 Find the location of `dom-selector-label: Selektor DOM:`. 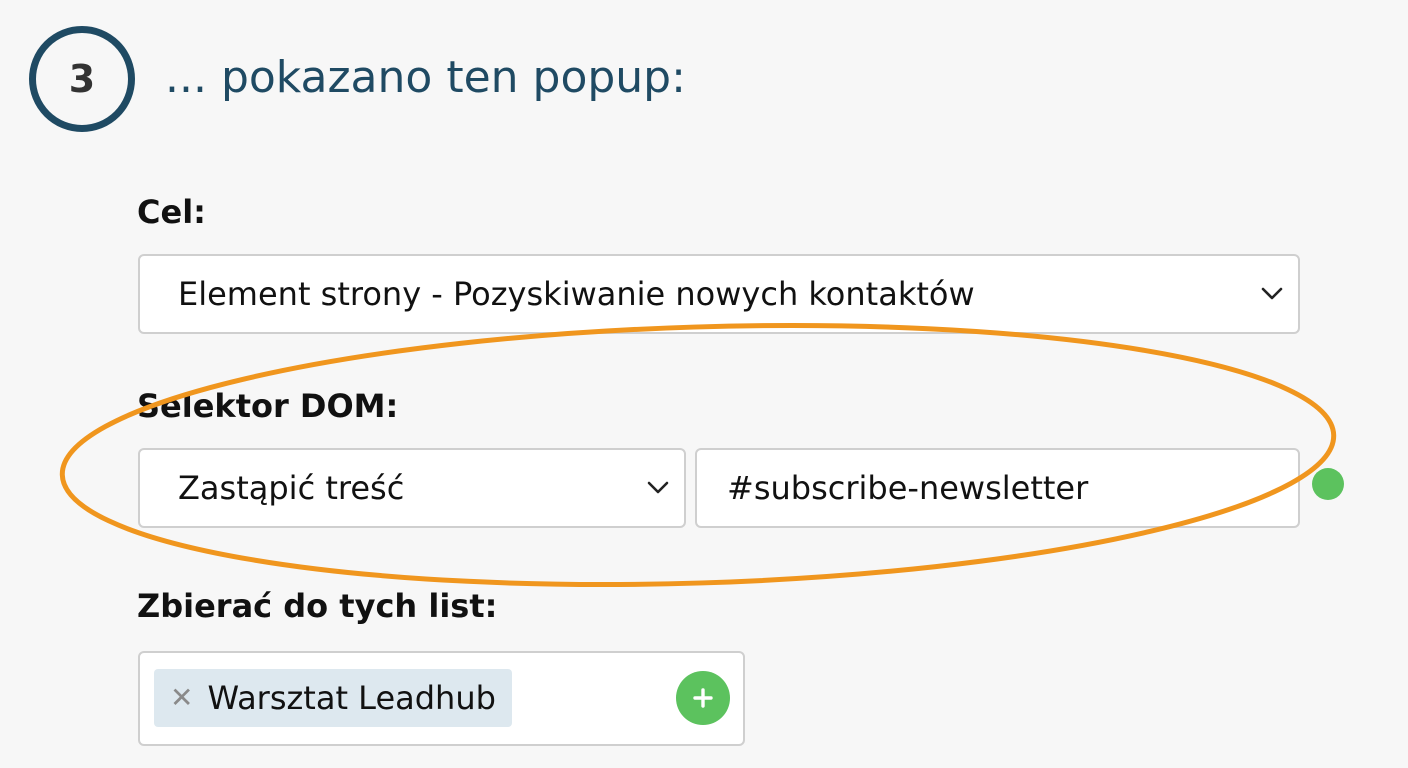

dom-selector-label: Selektor DOM: is located at coordinates (268, 406).